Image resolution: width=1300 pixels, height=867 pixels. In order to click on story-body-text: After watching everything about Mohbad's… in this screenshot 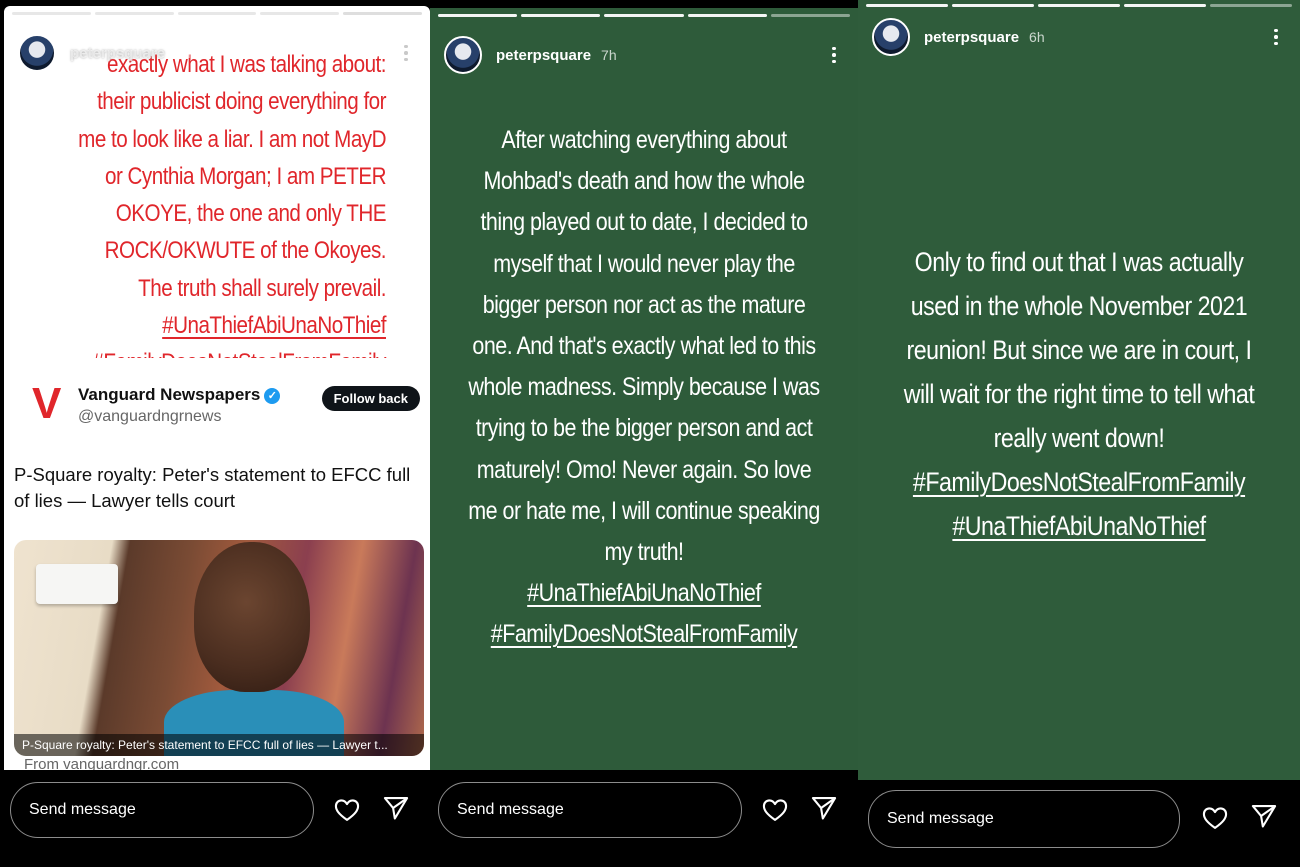, I will do `click(644, 346)`.